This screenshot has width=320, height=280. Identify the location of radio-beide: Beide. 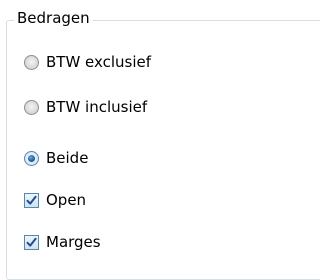
(56, 158).